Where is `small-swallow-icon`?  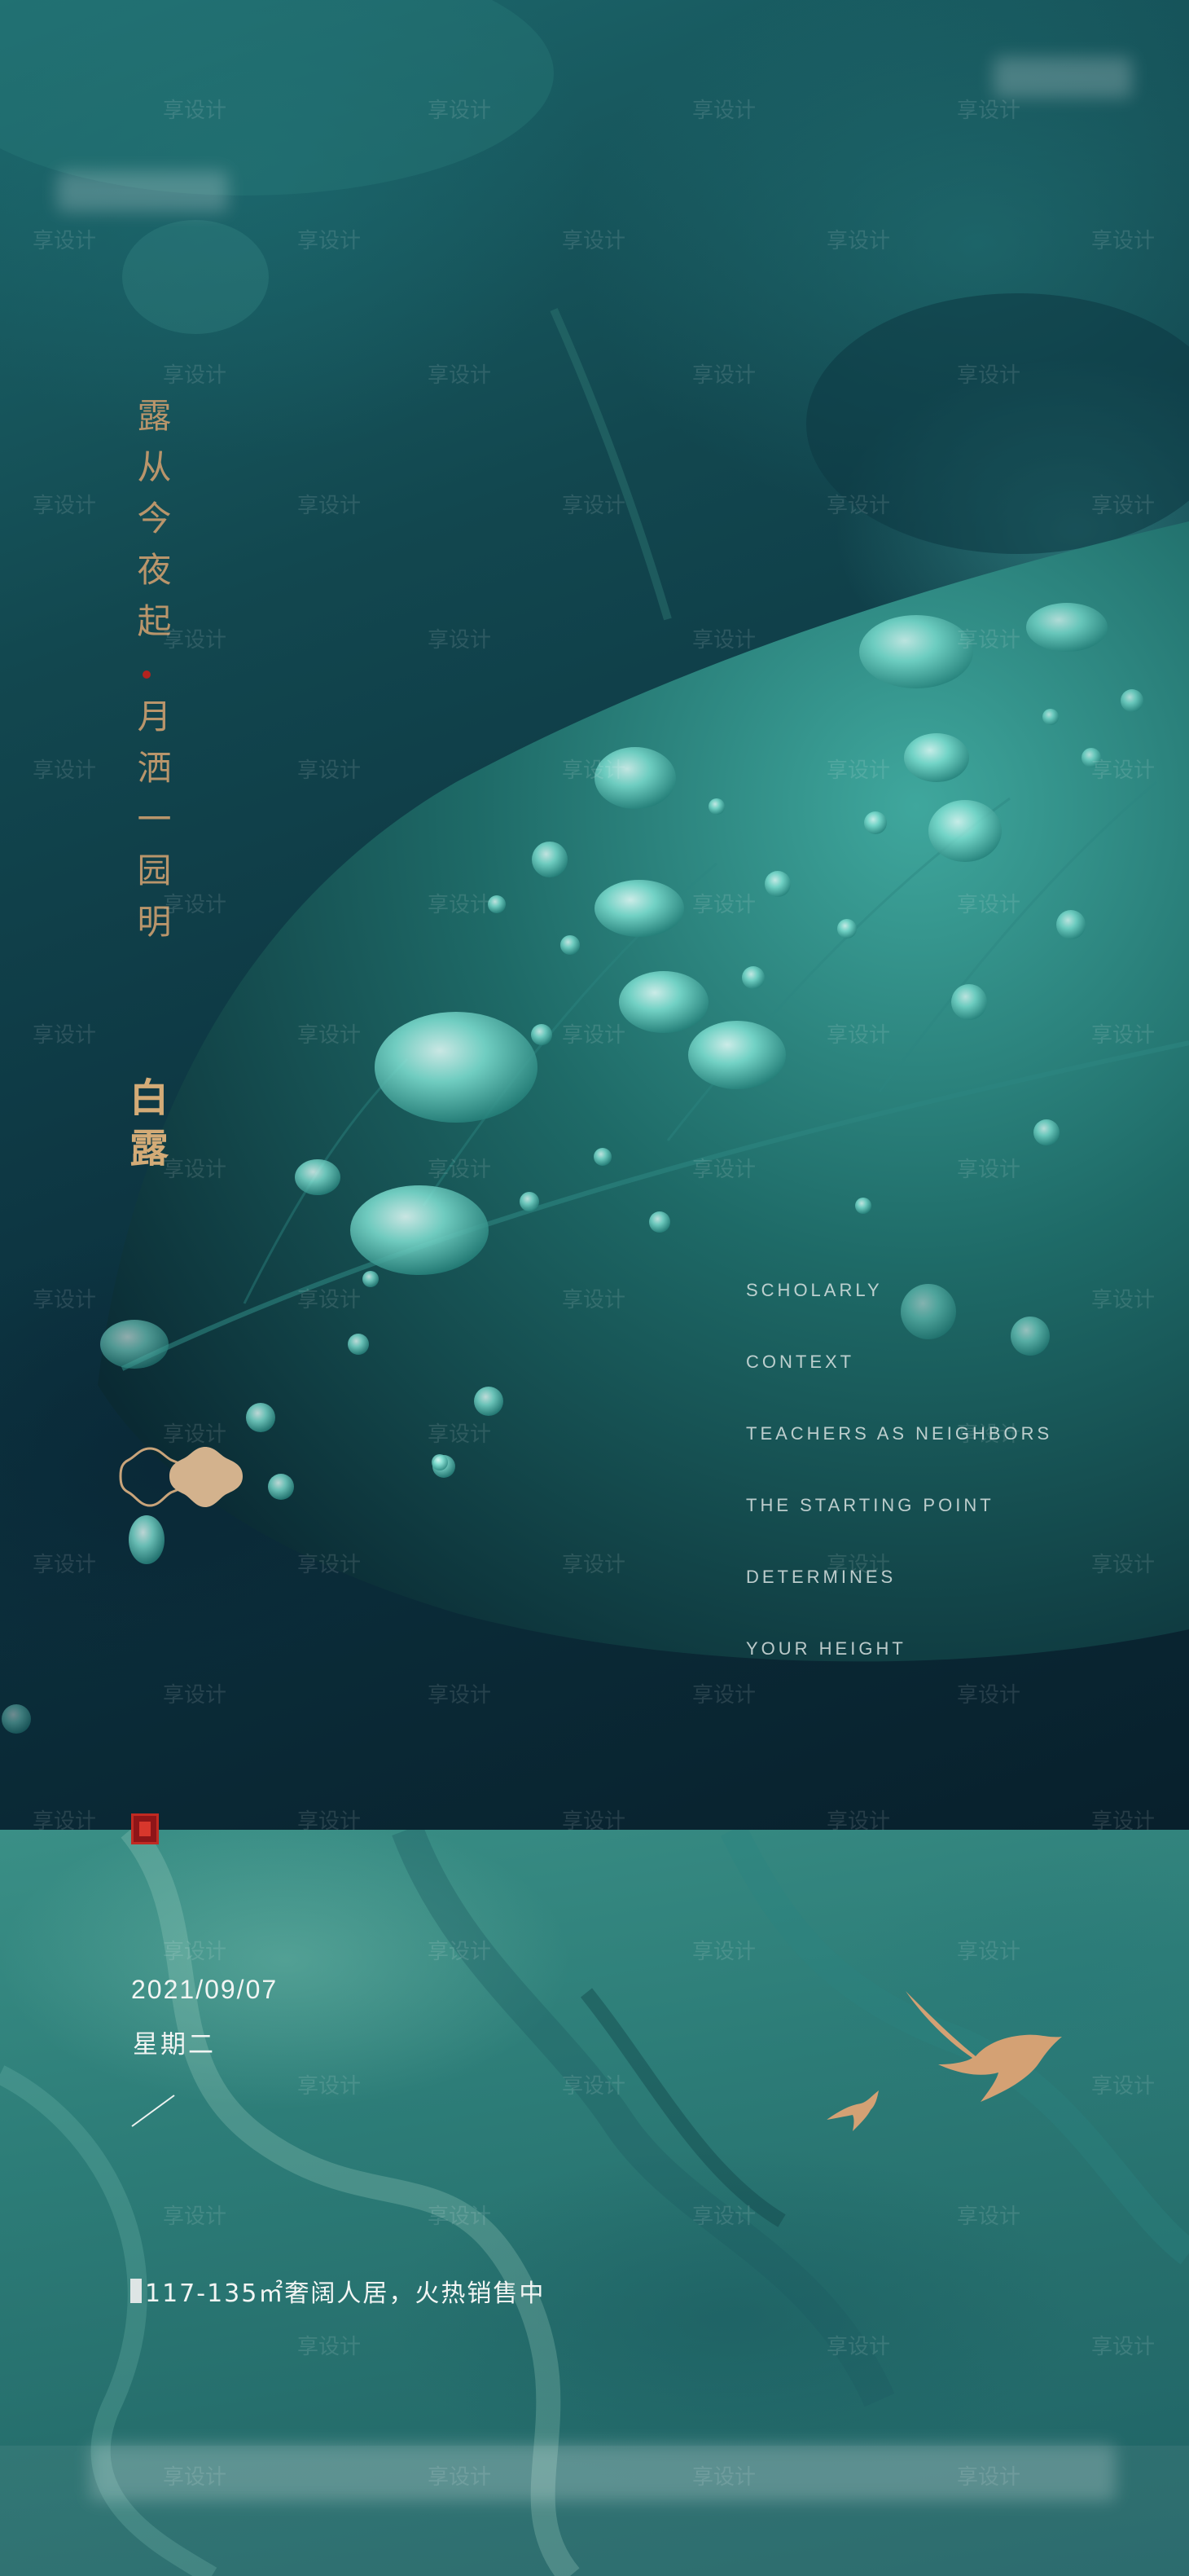 small-swallow-icon is located at coordinates (853, 2110).